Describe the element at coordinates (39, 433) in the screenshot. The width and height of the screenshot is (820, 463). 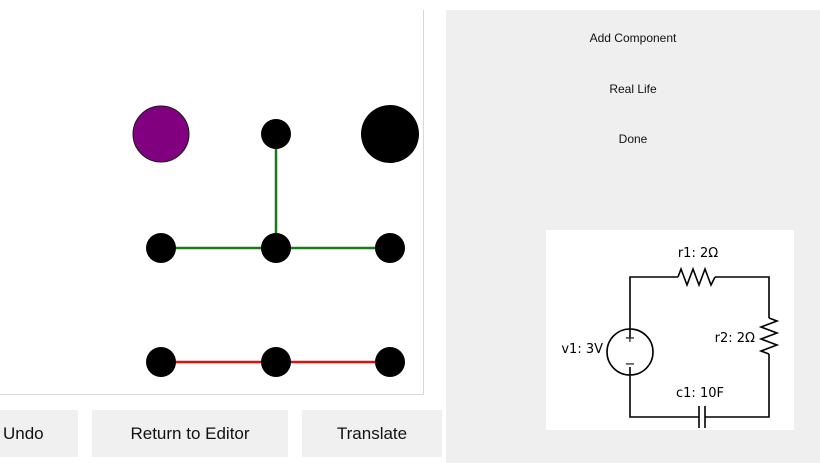
I see `undo-button: Undo` at that location.